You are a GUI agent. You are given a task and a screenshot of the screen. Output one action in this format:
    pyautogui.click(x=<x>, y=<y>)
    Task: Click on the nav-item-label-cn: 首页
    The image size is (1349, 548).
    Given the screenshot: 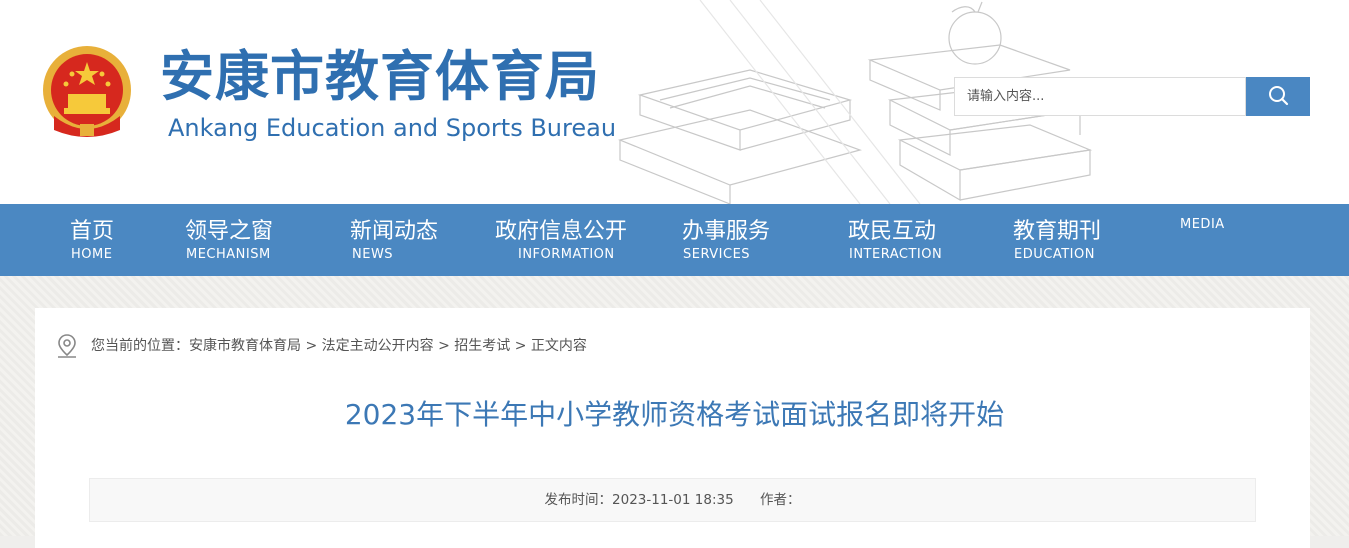 What is the action you would take?
    pyautogui.click(x=92, y=231)
    